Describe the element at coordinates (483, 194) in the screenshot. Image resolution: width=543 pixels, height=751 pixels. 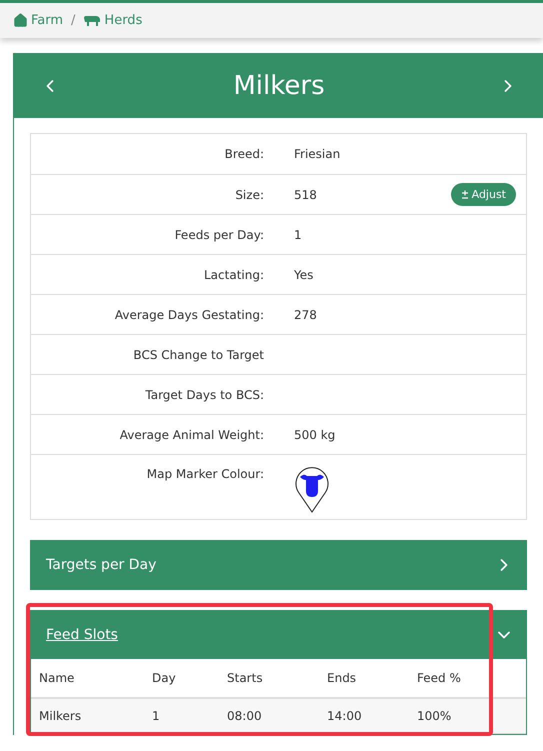
I see `adjust-button: Adjust` at that location.